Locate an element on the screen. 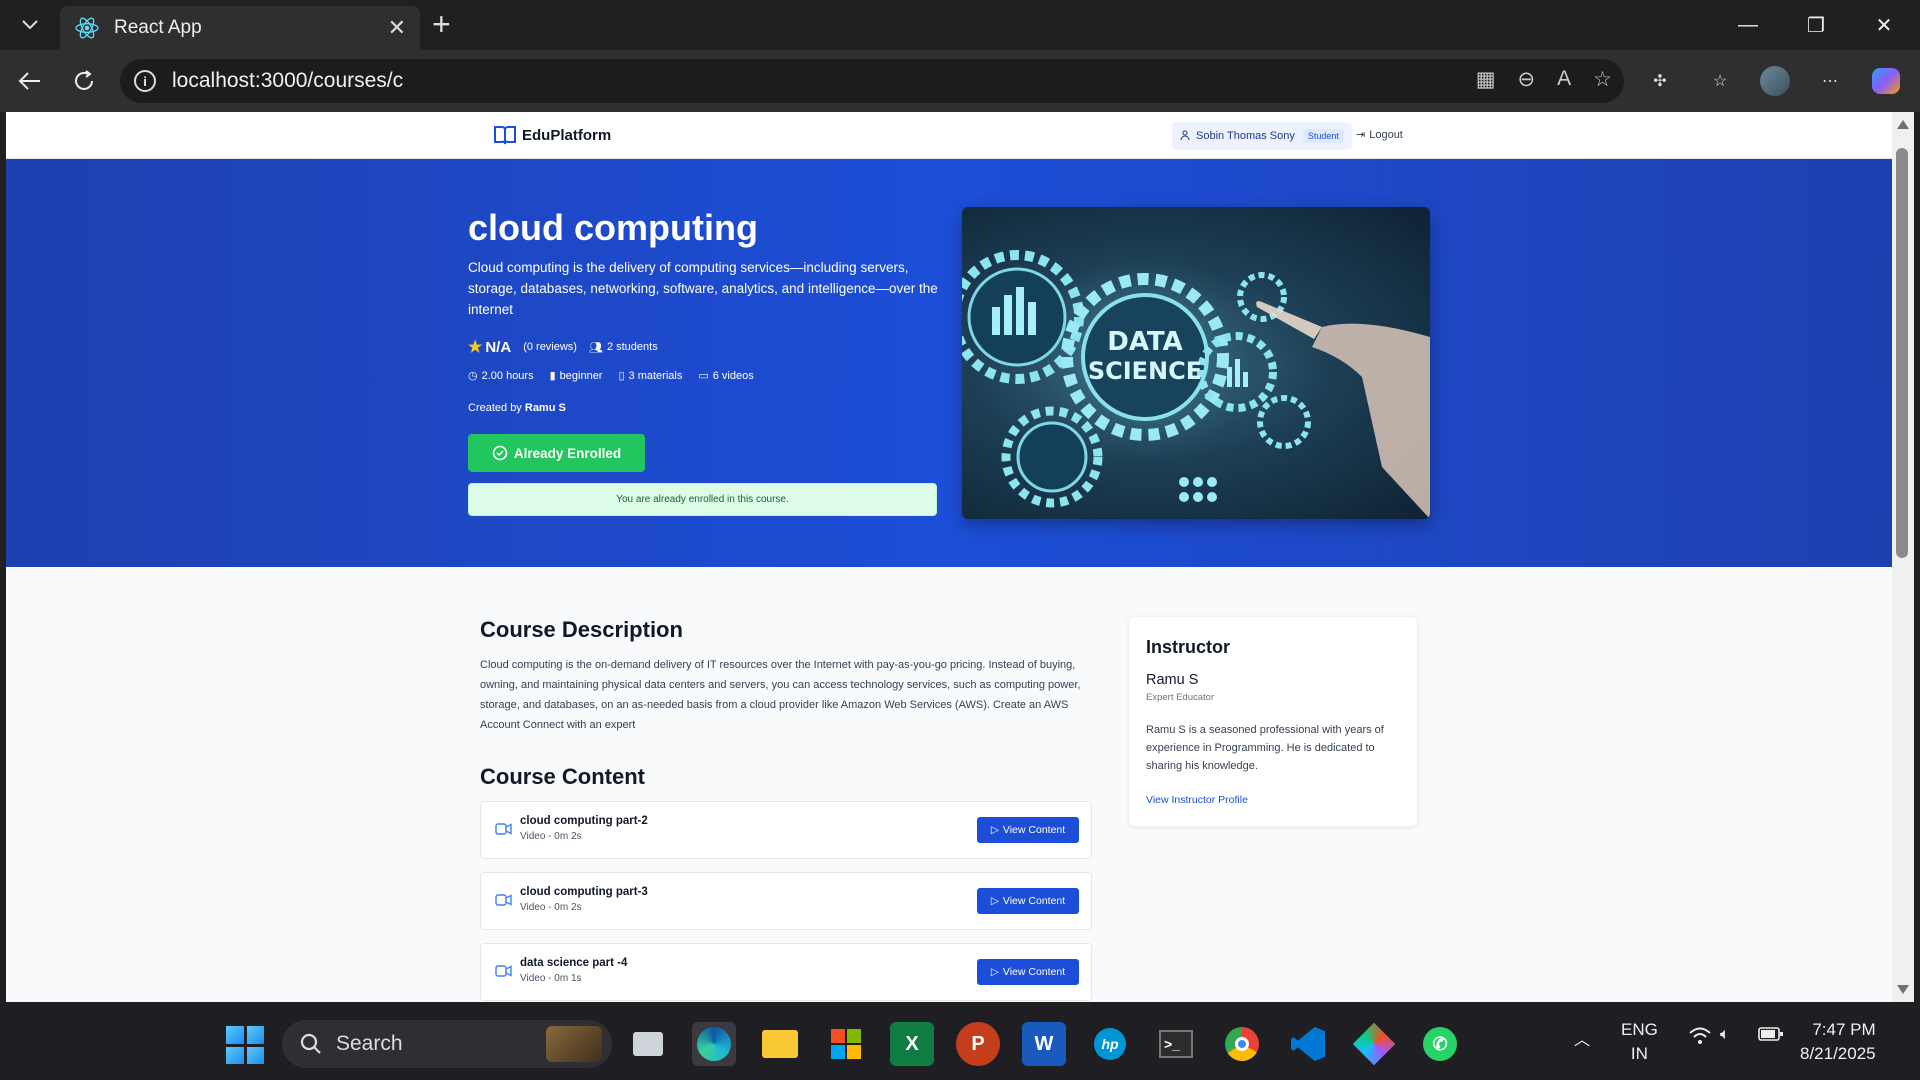 The height and width of the screenshot is (1080, 1920). already-enrolled-button: Already Enrolled is located at coordinates (556, 453).